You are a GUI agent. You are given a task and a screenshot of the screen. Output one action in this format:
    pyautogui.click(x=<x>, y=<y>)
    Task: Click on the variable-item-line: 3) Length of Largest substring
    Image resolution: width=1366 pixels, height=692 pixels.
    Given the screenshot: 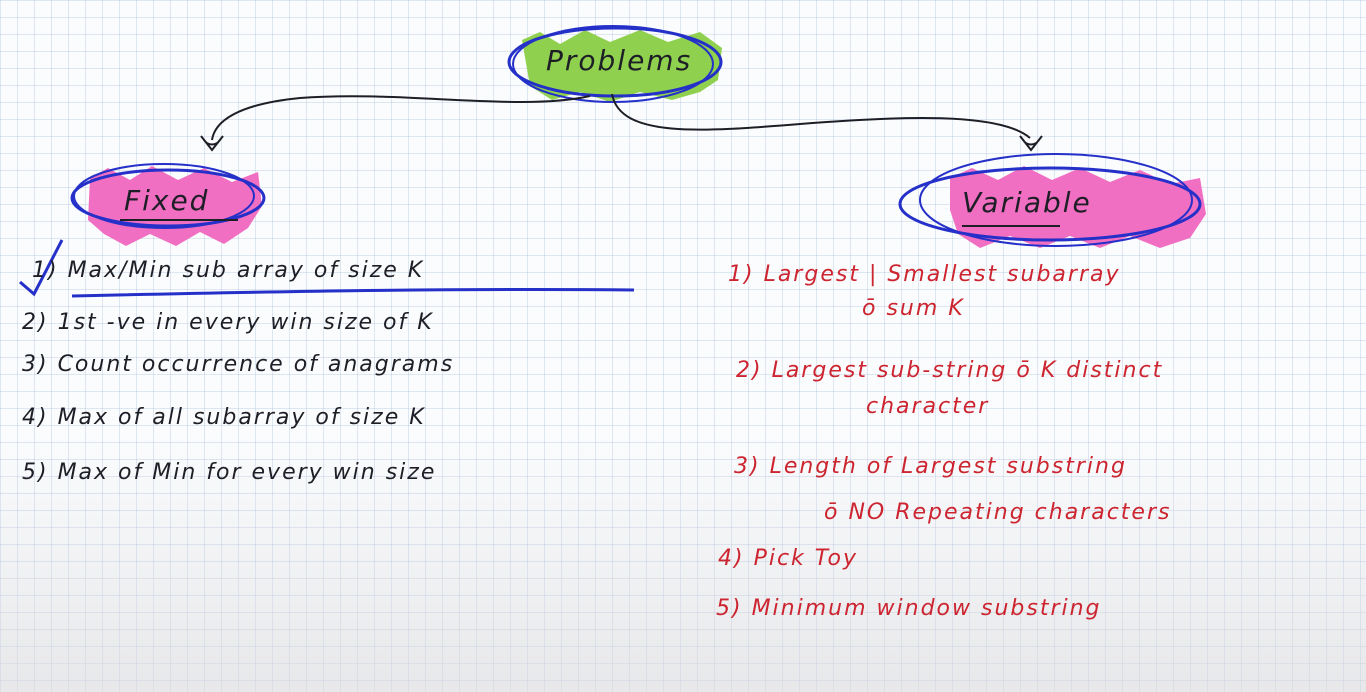 What is the action you would take?
    pyautogui.click(x=930, y=466)
    